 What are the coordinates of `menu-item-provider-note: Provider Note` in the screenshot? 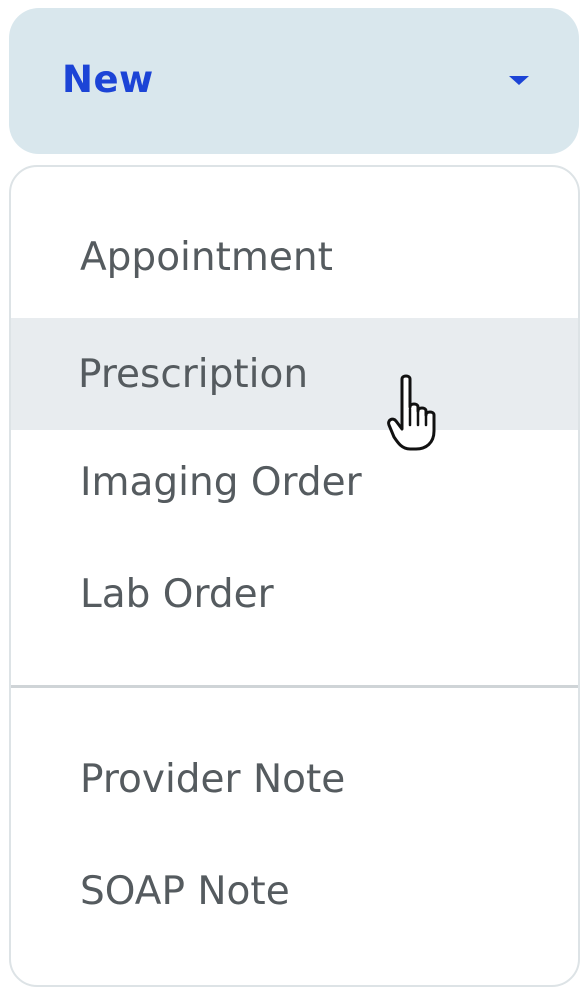 It's located at (294, 779).